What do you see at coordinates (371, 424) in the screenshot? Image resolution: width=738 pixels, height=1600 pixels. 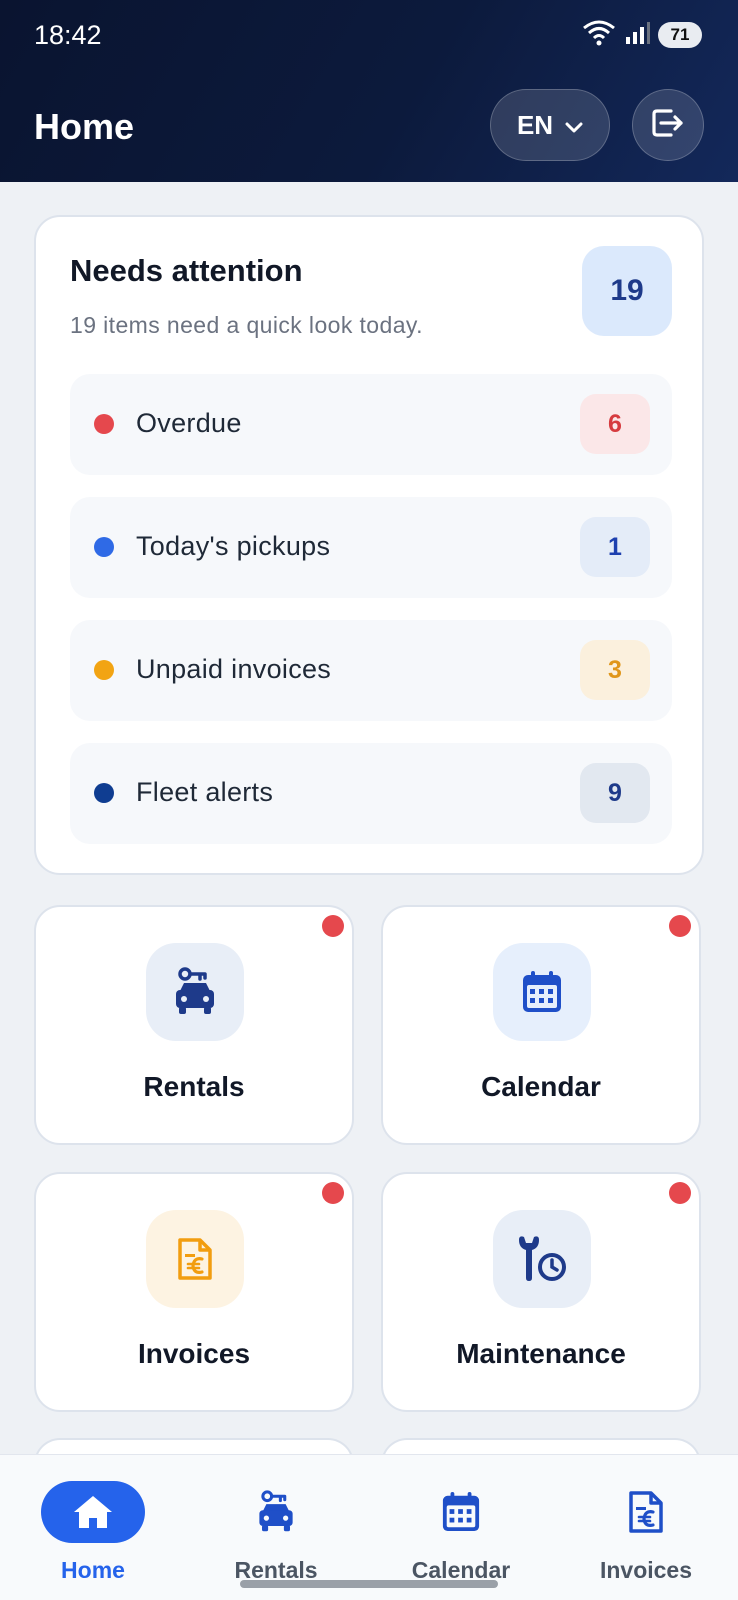 I see `attention-row-overdue: Overdue 6` at bounding box center [371, 424].